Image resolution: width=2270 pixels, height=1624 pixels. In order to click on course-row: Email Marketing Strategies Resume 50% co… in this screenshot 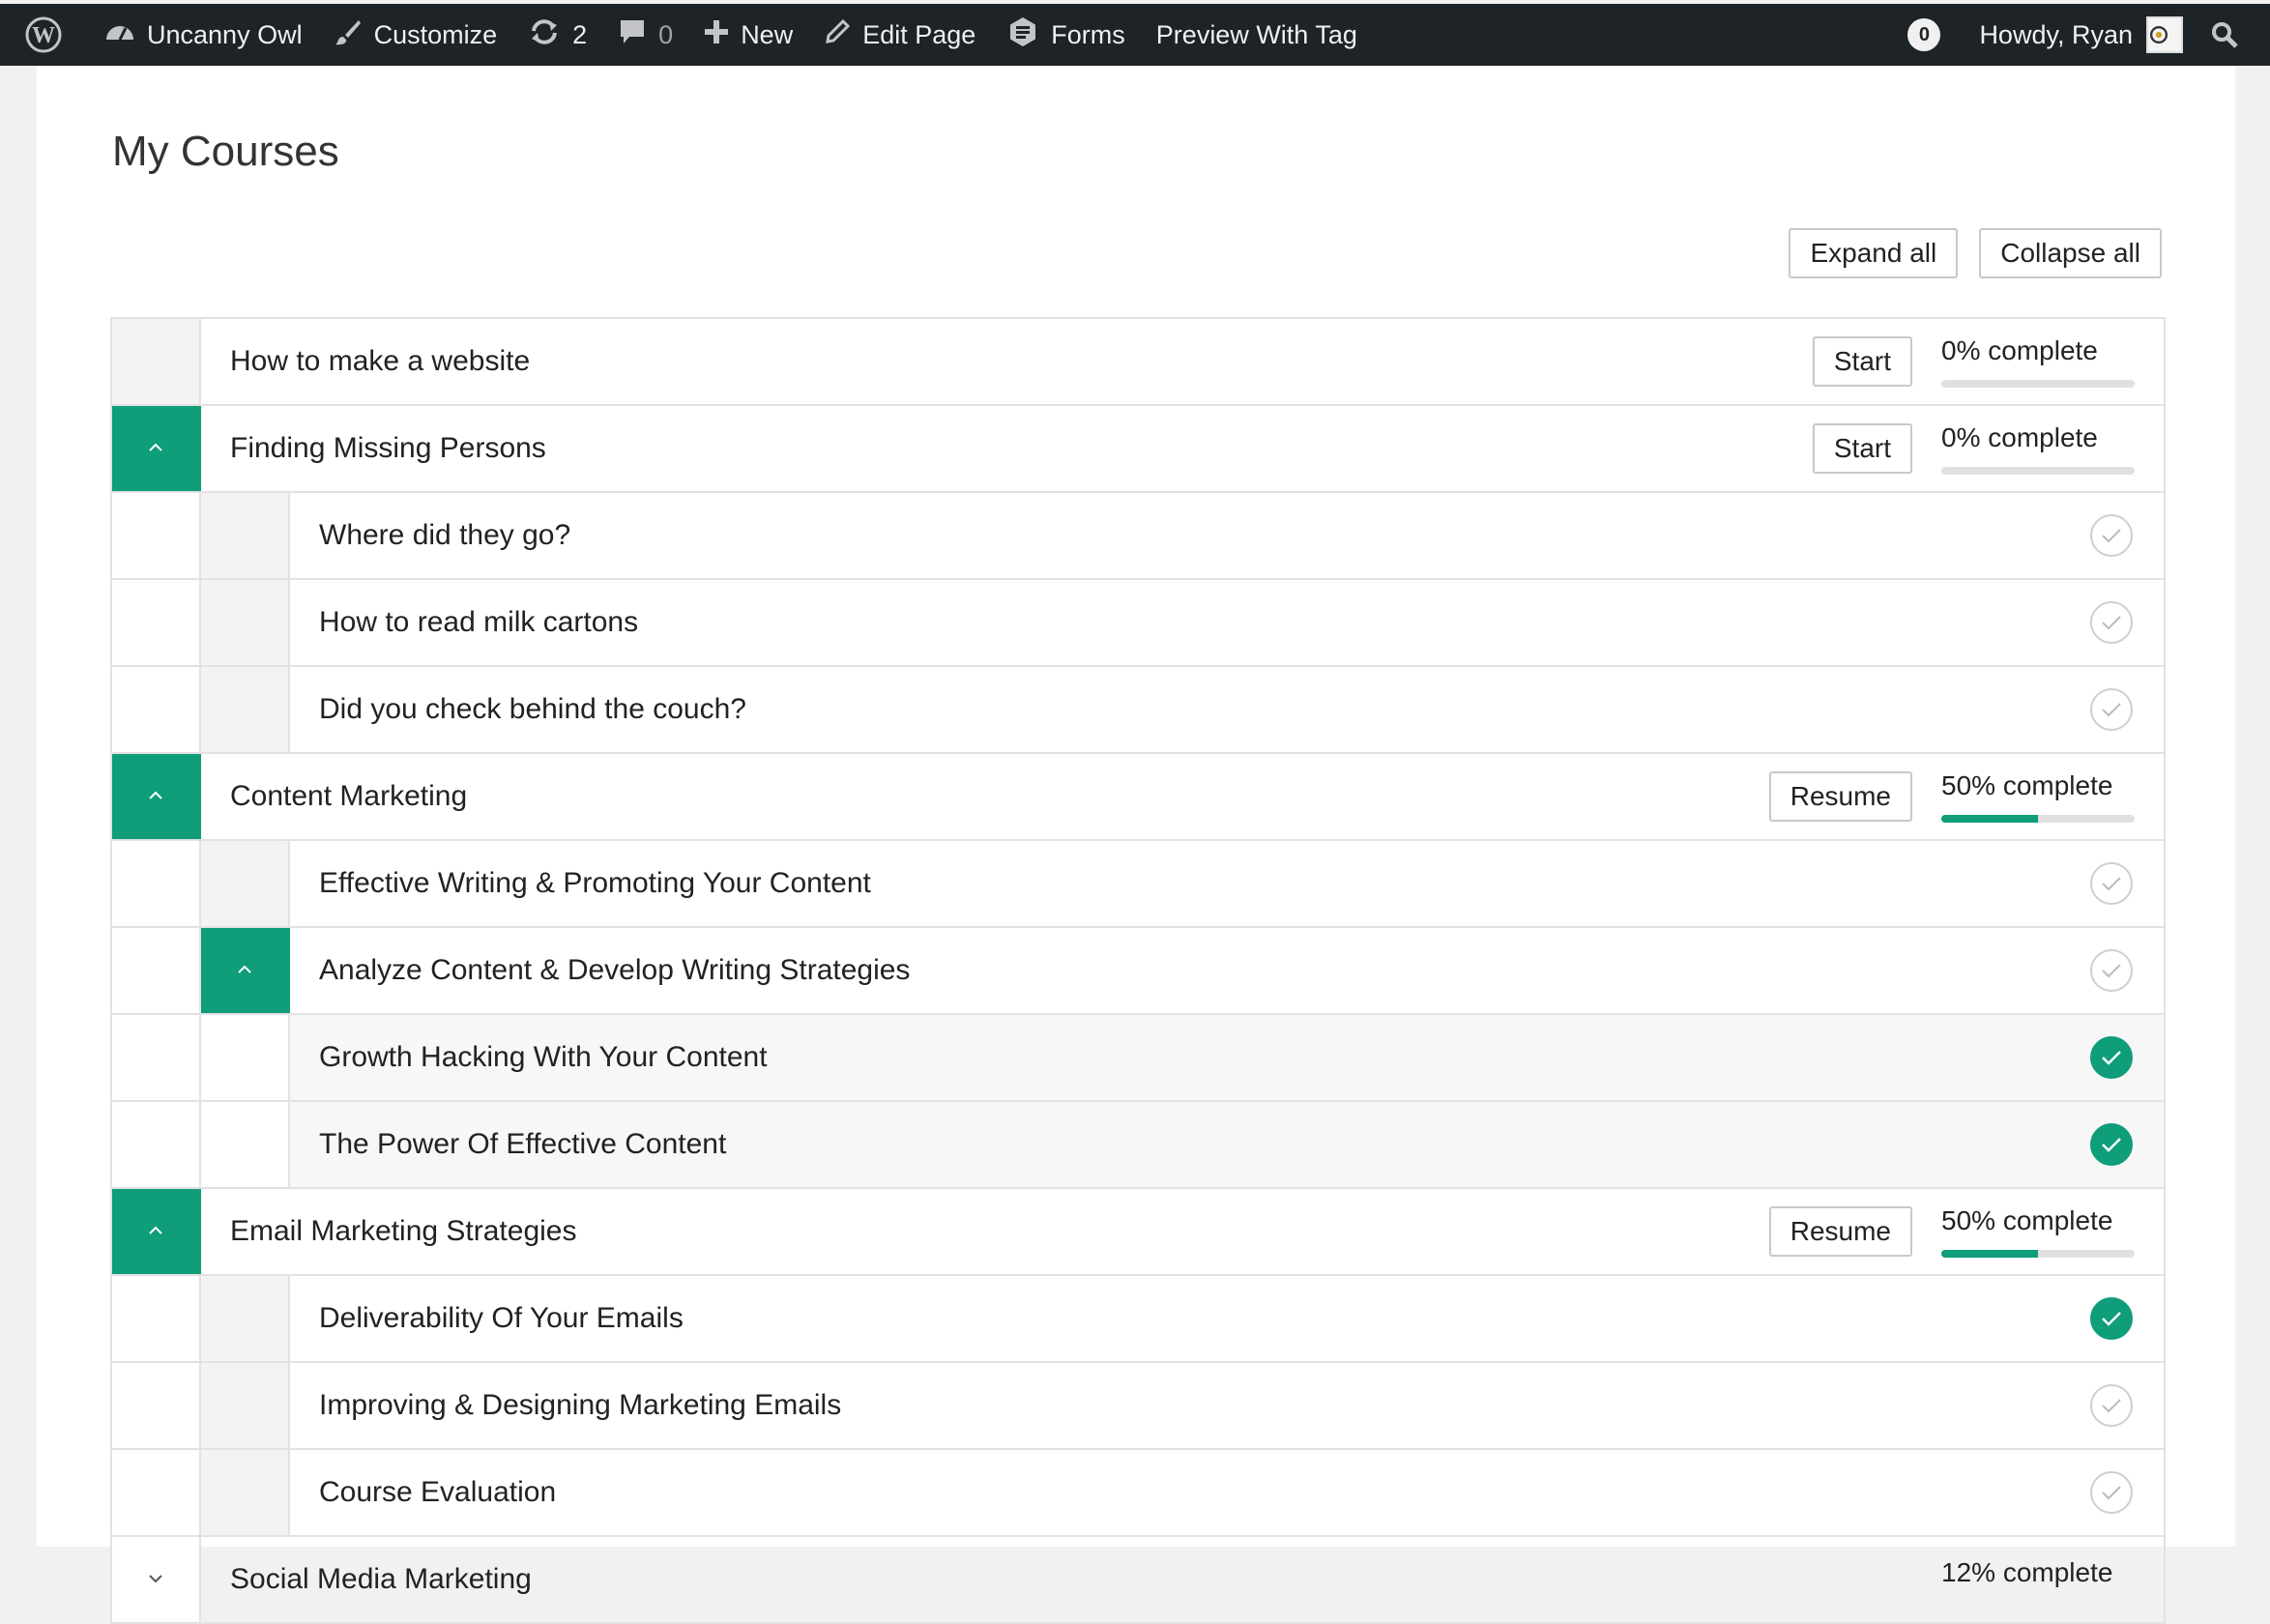, I will do `click(1138, 1232)`.